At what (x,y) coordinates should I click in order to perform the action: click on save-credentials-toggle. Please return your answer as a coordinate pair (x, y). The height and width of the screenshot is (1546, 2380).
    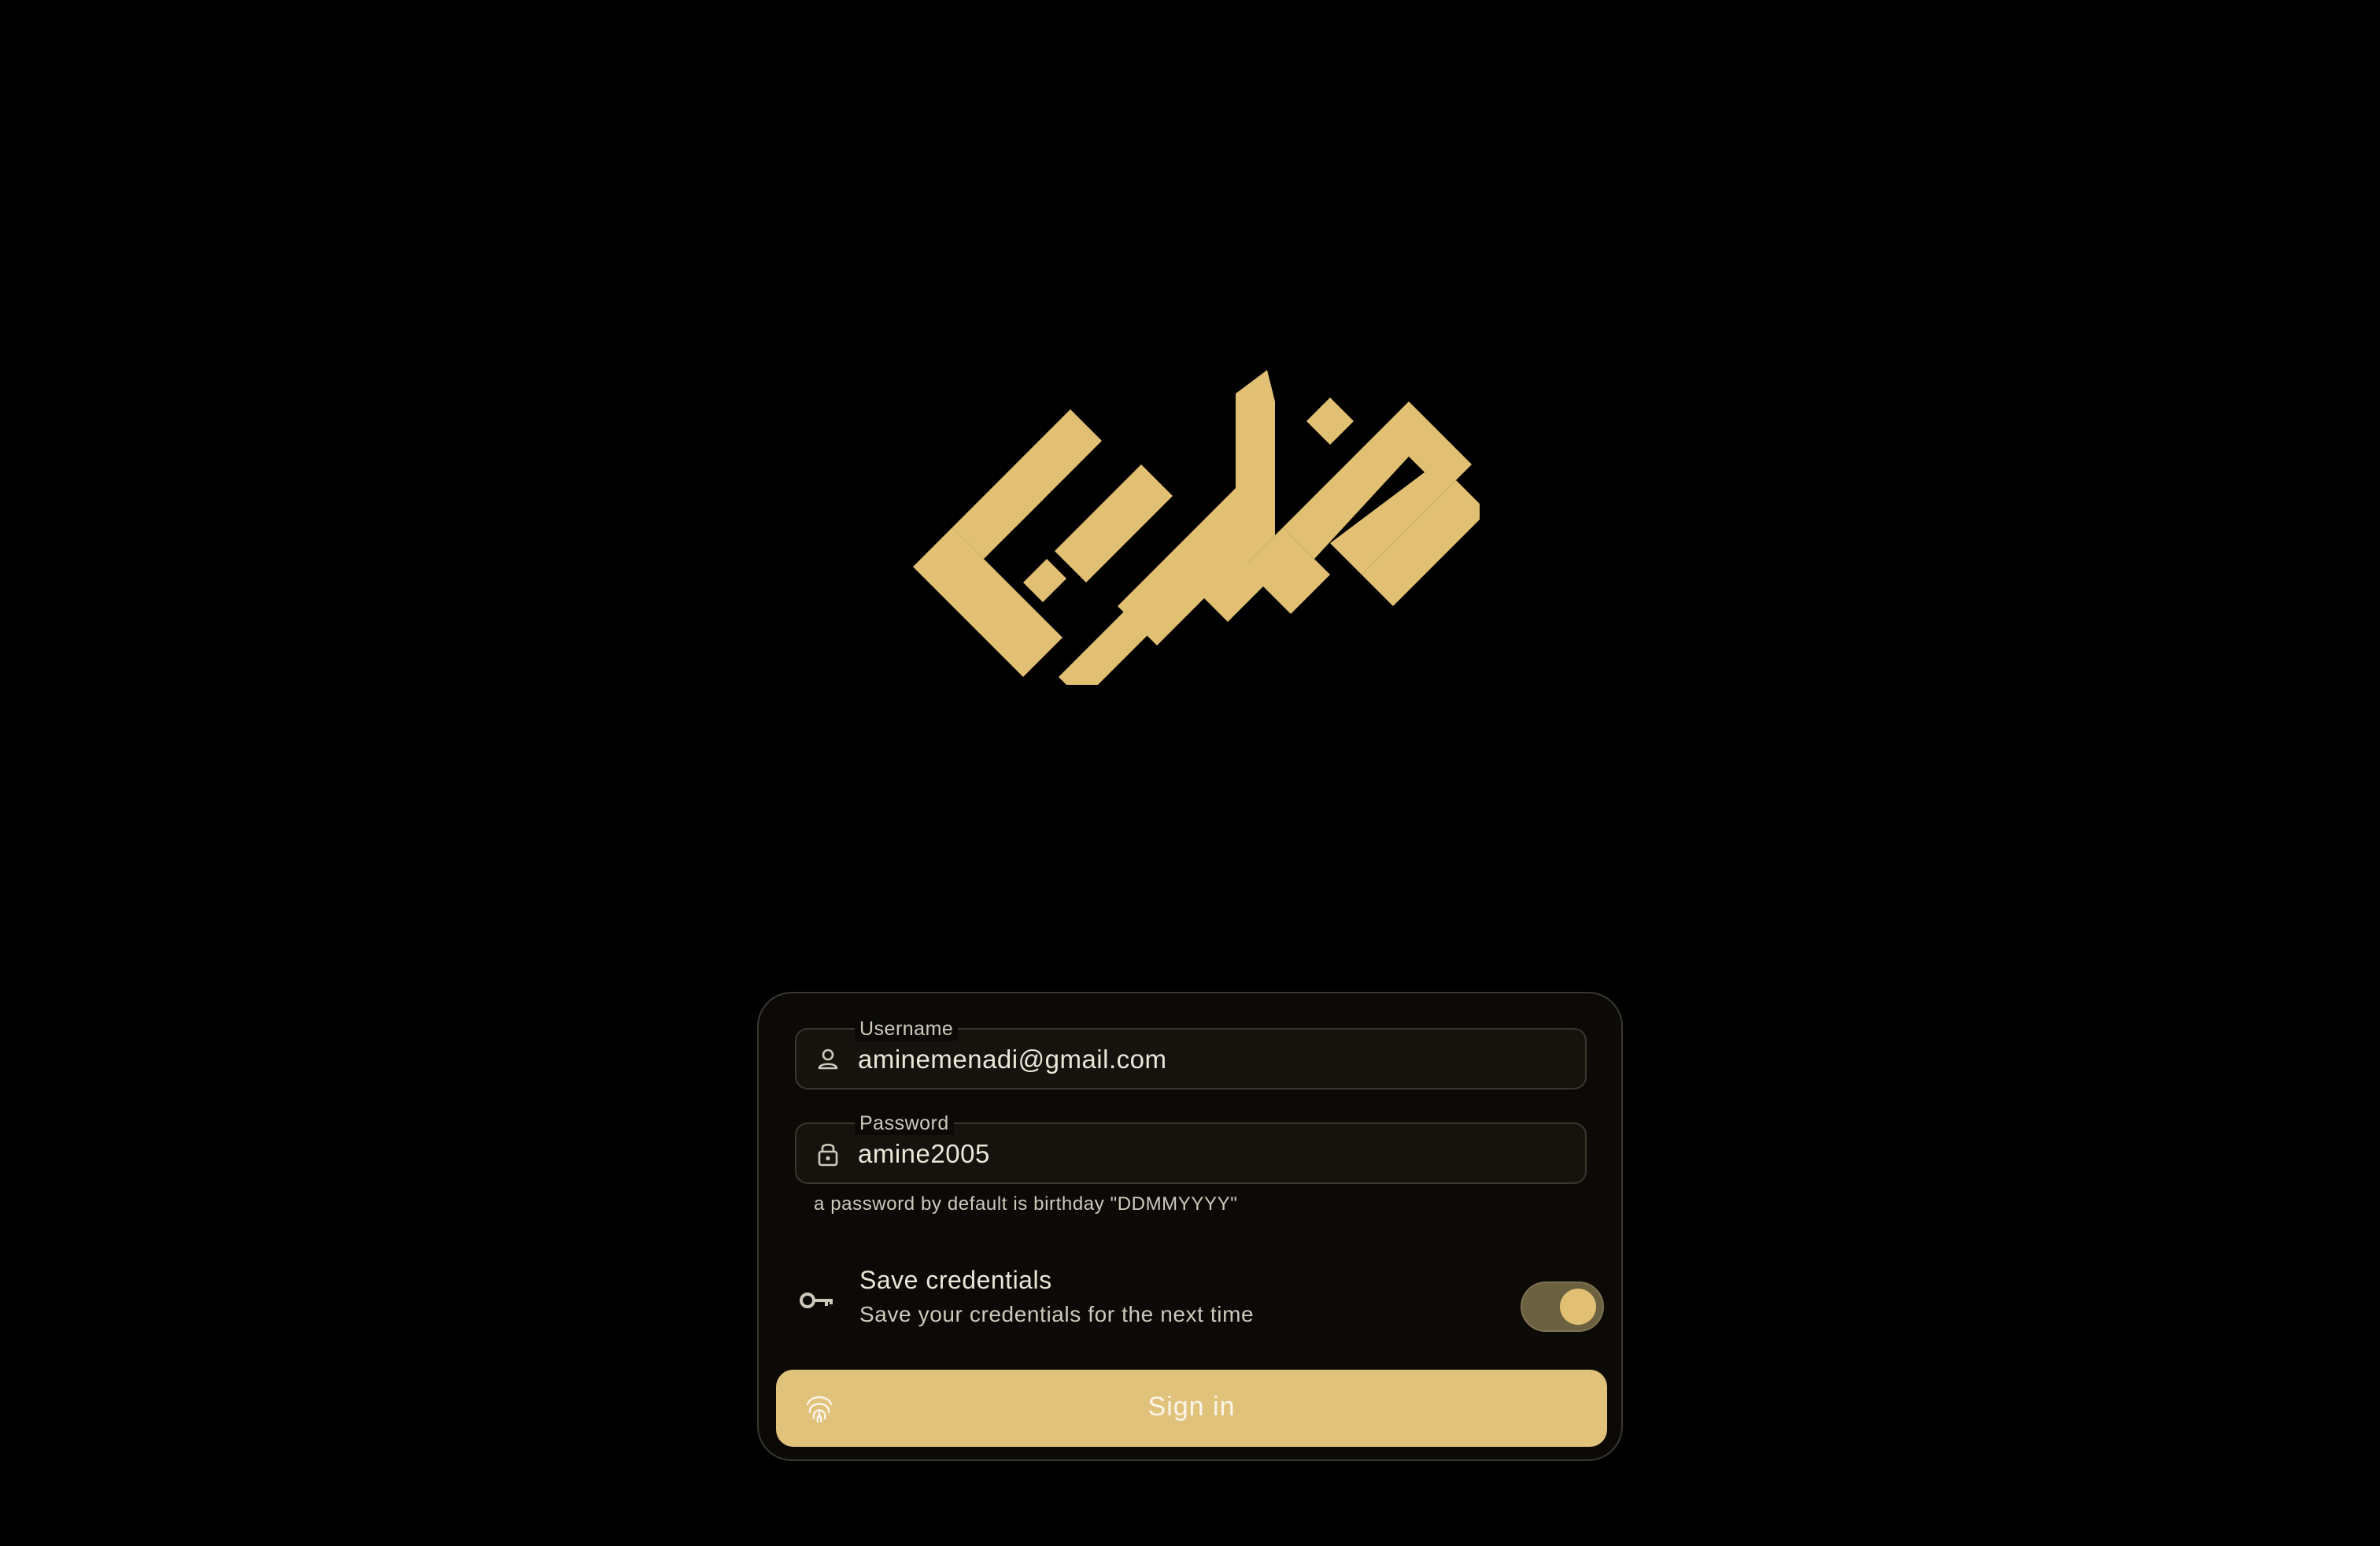
    Looking at the image, I should click on (1562, 1307).